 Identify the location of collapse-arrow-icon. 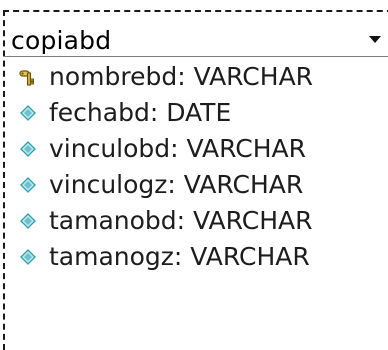
(375, 39).